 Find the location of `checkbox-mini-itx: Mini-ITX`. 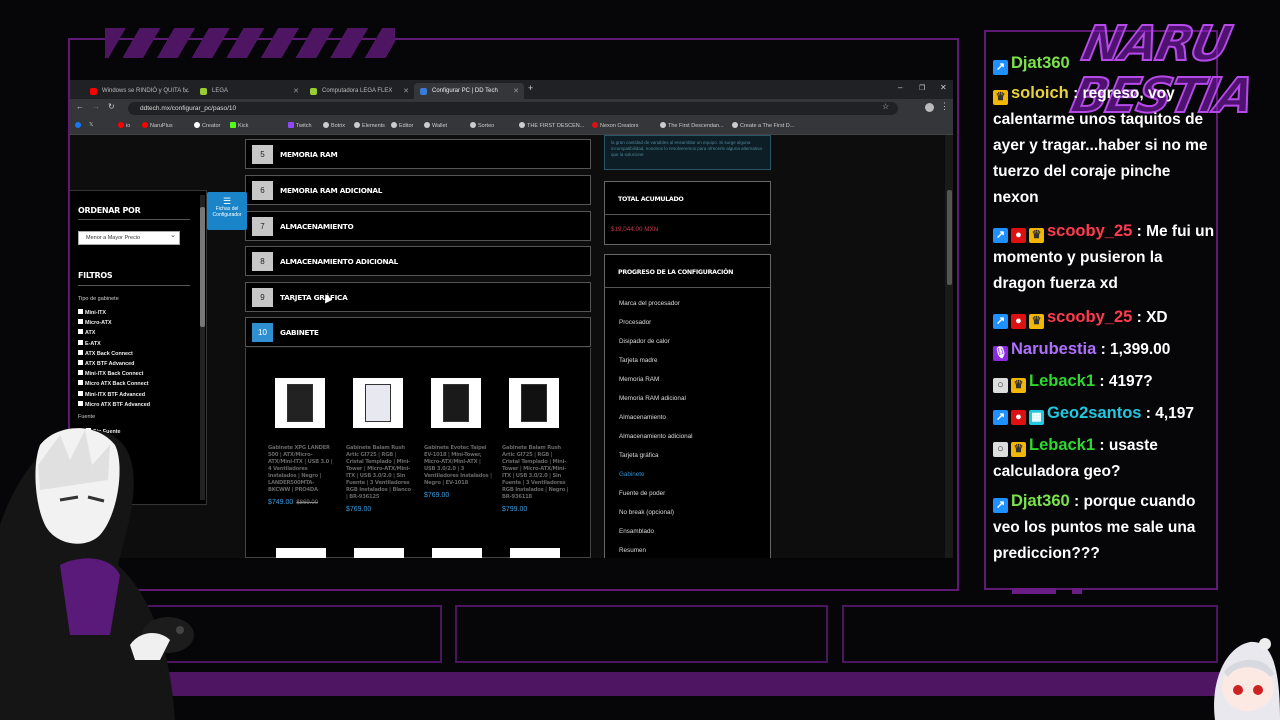

checkbox-mini-itx: Mini-ITX is located at coordinates (92, 312).